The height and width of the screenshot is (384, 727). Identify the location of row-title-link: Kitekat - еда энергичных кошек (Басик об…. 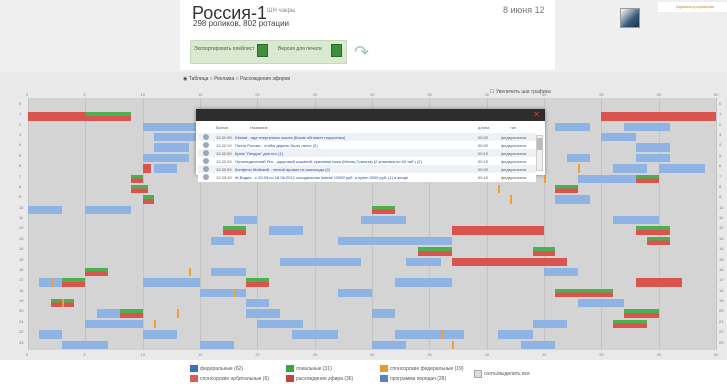
(356, 137).